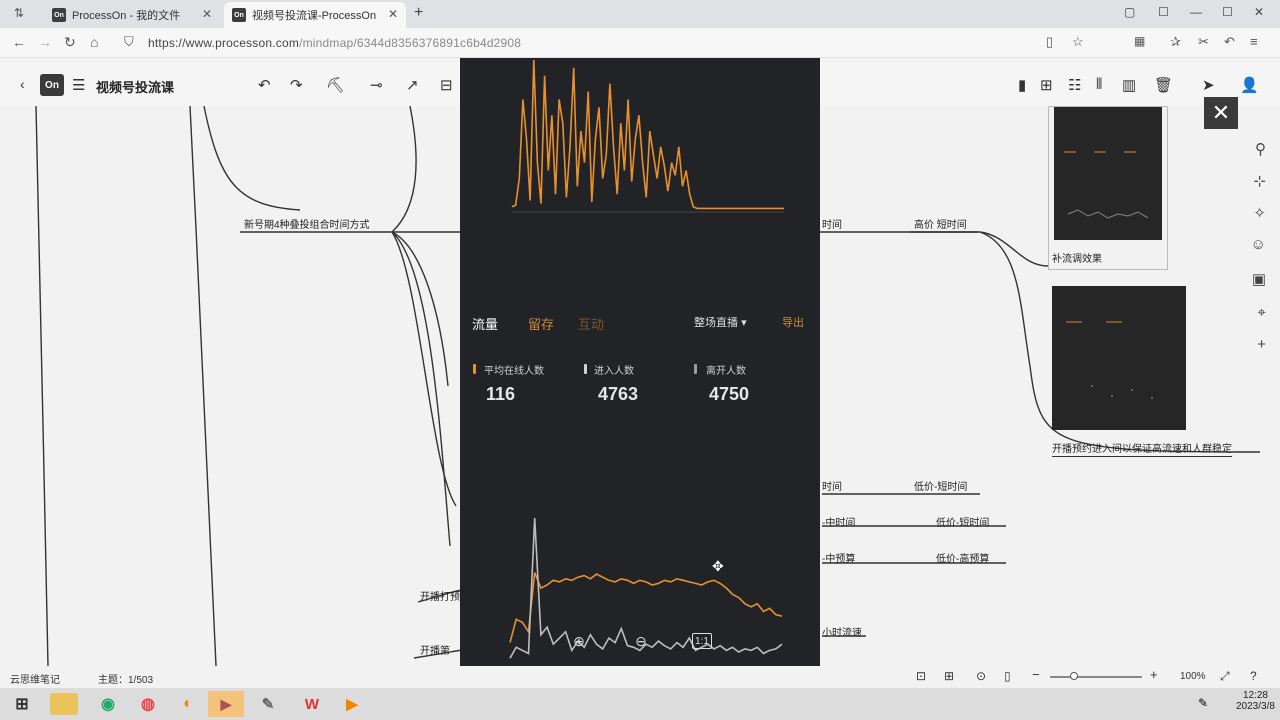  Describe the element at coordinates (22, 84) in the screenshot. I see `back-chevron-icon: ‹` at that location.